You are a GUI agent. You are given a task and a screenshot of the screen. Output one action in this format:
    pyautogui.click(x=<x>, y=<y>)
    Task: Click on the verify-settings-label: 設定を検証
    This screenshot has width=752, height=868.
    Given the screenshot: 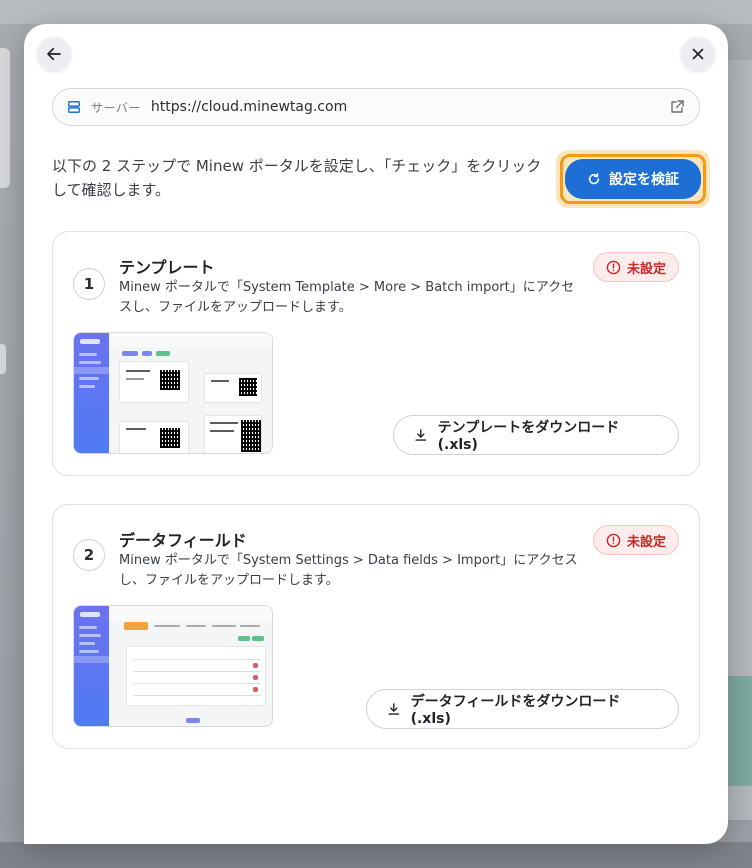 What is the action you would take?
    pyautogui.click(x=644, y=180)
    